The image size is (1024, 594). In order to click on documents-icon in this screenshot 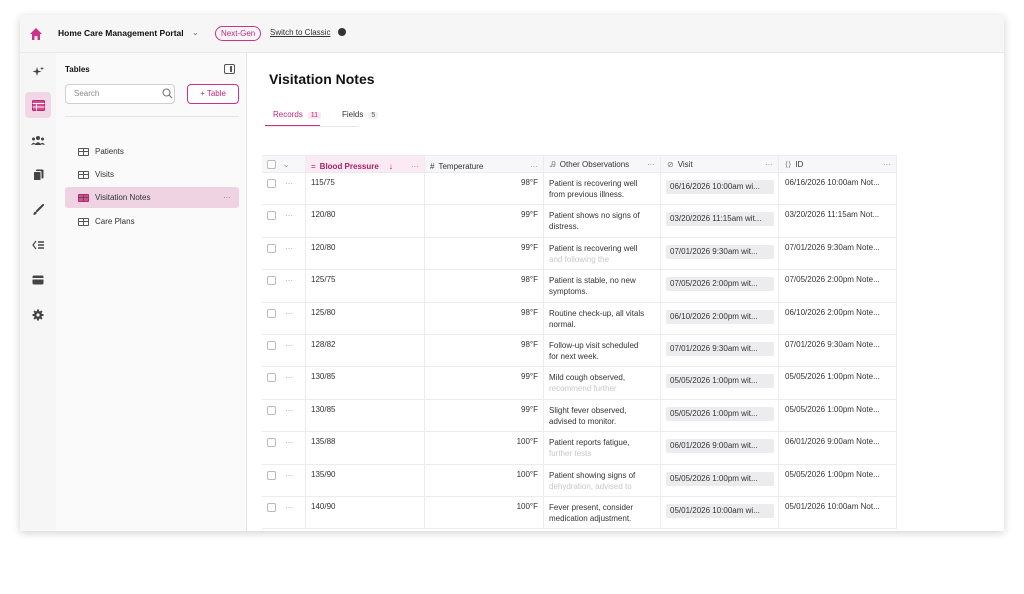, I will do `click(38, 175)`.